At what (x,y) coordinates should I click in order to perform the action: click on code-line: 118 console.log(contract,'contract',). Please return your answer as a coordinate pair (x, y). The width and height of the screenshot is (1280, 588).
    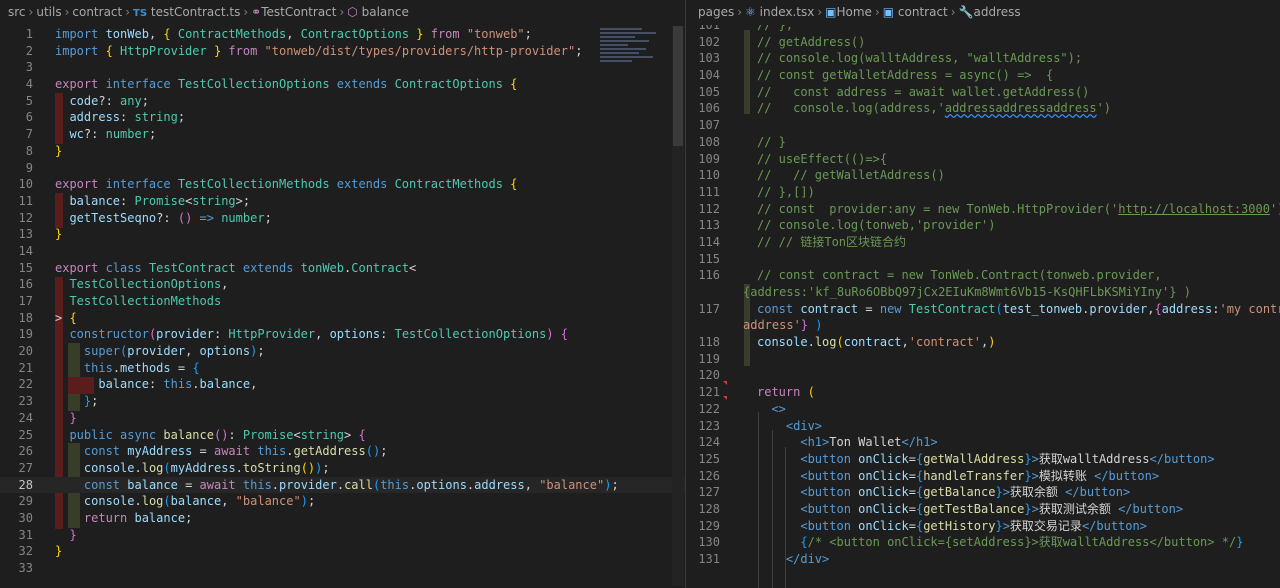
    Looking at the image, I should click on (983, 342).